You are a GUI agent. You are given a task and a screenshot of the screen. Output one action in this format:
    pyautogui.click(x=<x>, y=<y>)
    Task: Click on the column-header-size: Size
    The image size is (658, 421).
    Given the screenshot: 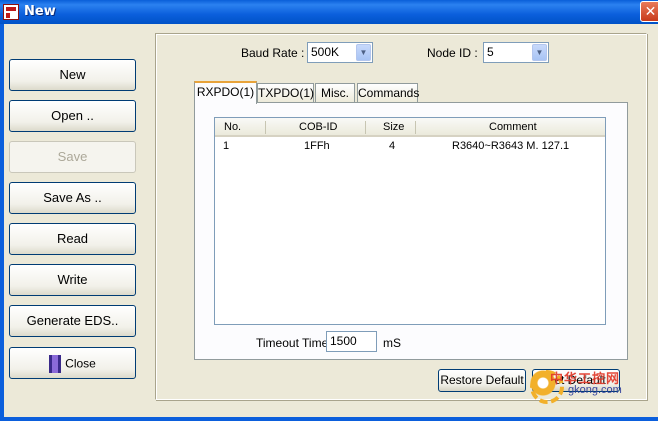 What is the action you would take?
    pyautogui.click(x=393, y=127)
    